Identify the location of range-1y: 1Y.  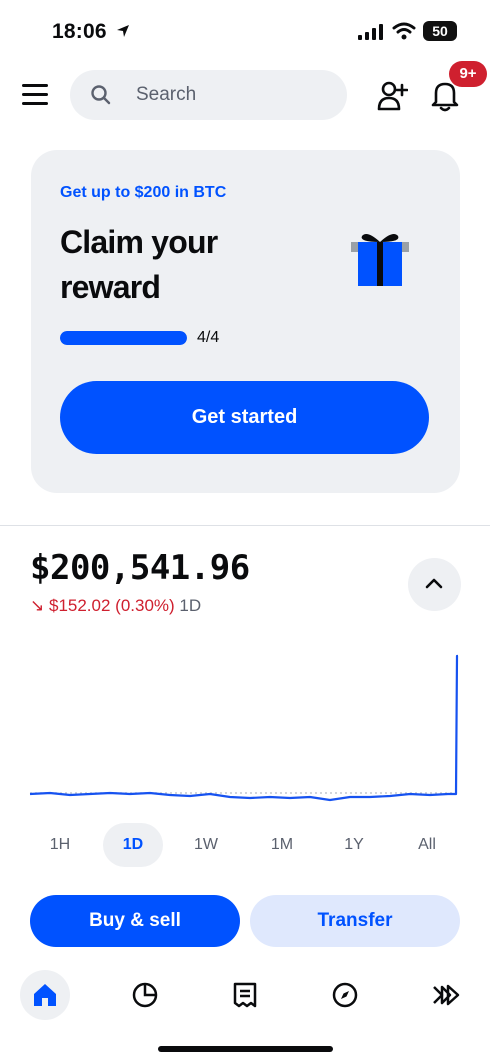
(354, 845).